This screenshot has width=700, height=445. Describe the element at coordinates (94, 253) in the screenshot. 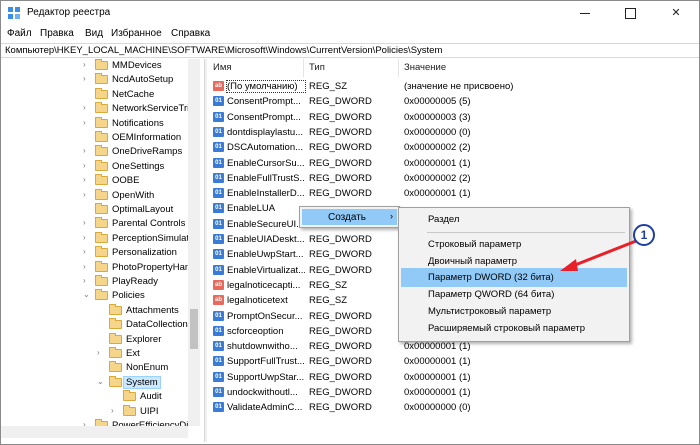

I see `tree-item: › Personalization` at that location.